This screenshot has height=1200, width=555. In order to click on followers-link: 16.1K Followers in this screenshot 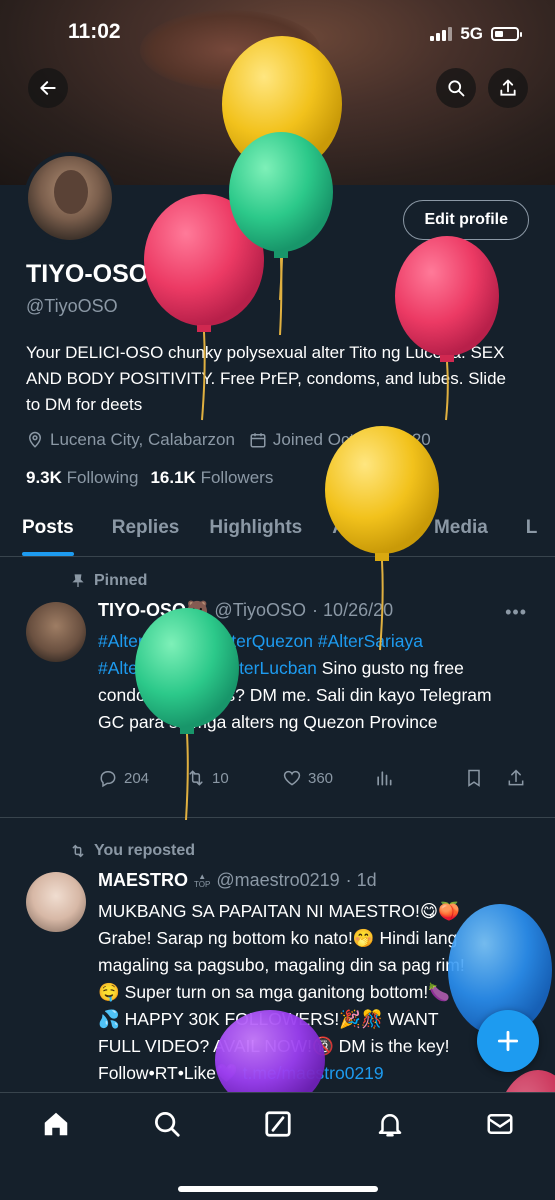, I will do `click(211, 478)`.